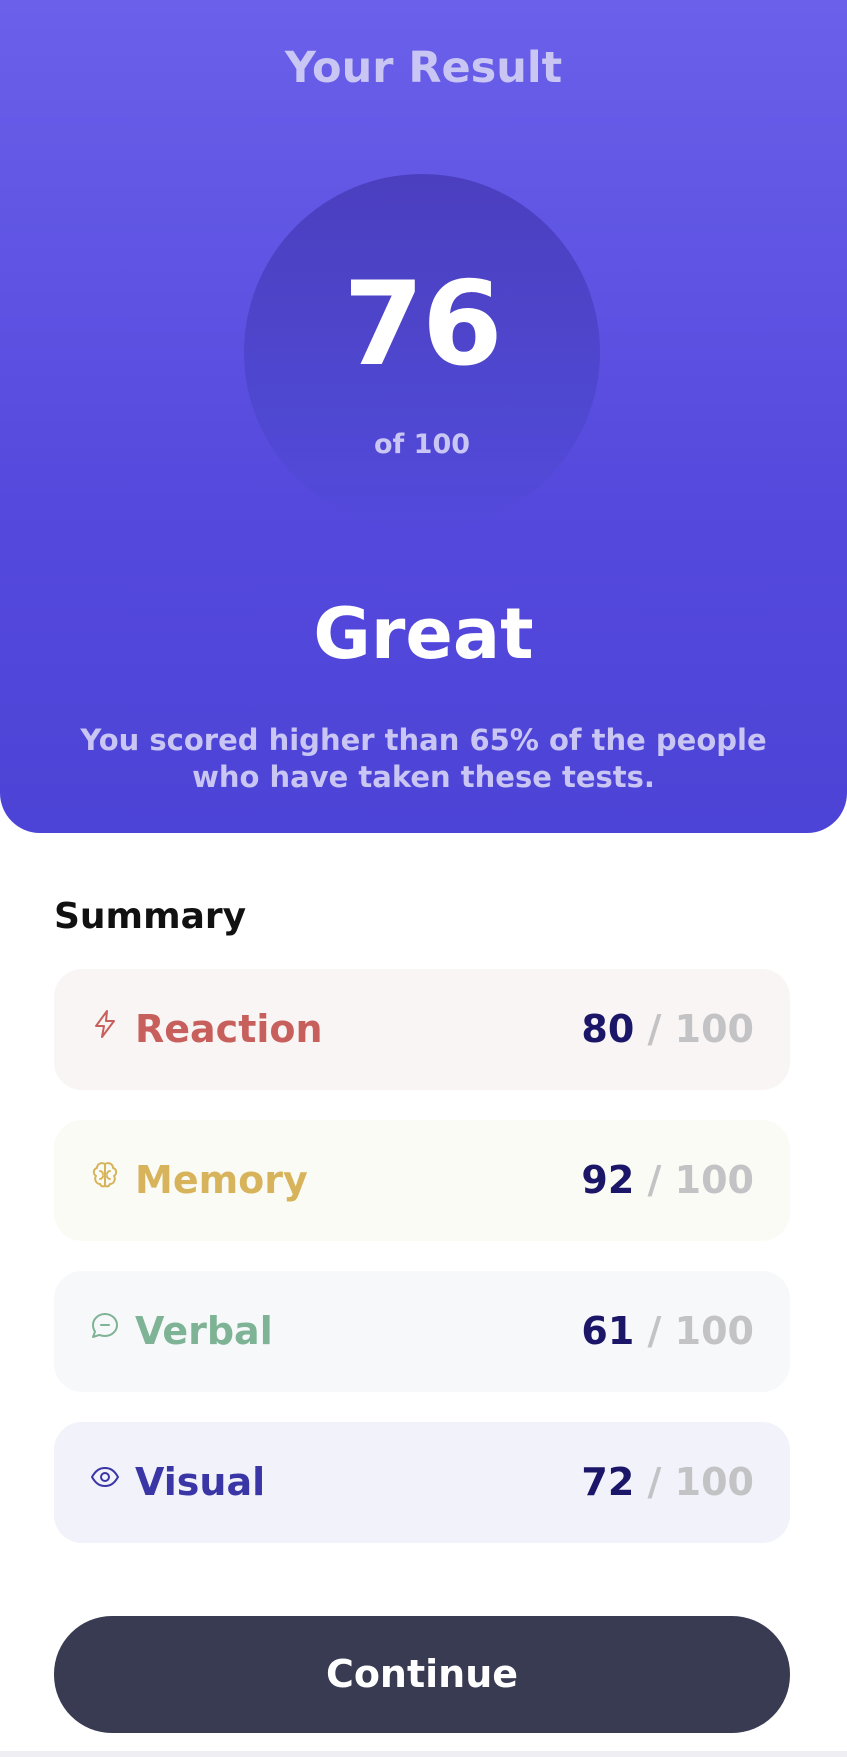 The height and width of the screenshot is (1757, 847). I want to click on summary-item-score: 92 / 100, so click(667, 1180).